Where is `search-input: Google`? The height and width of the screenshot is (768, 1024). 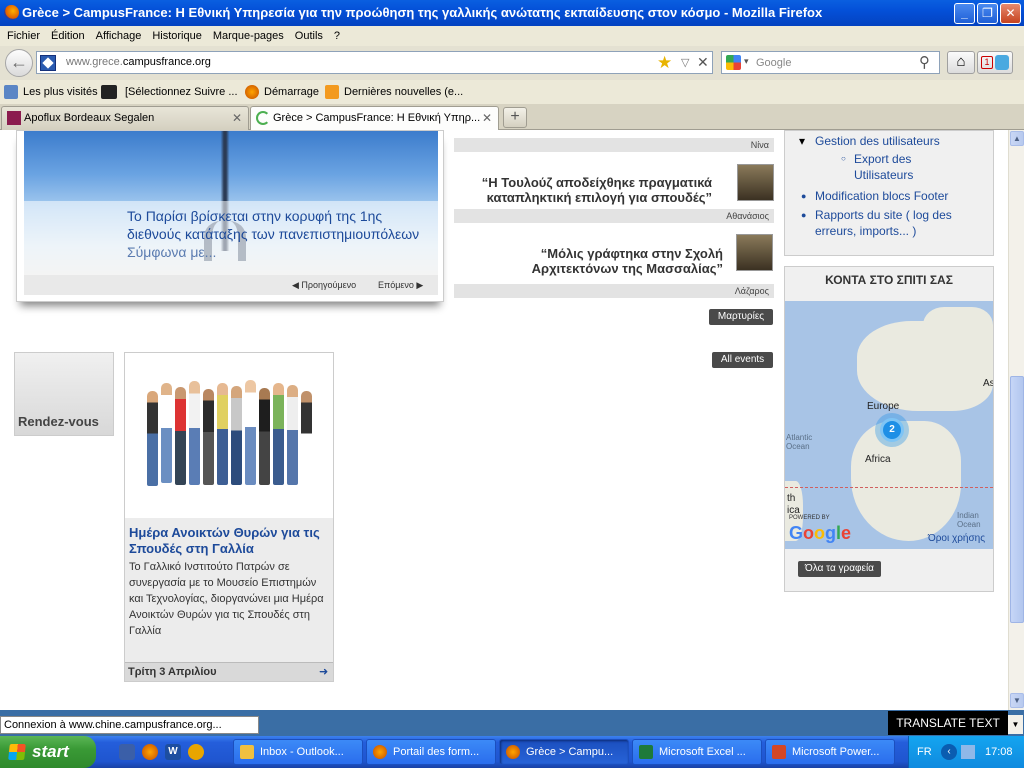
search-input: Google is located at coordinates (773, 63).